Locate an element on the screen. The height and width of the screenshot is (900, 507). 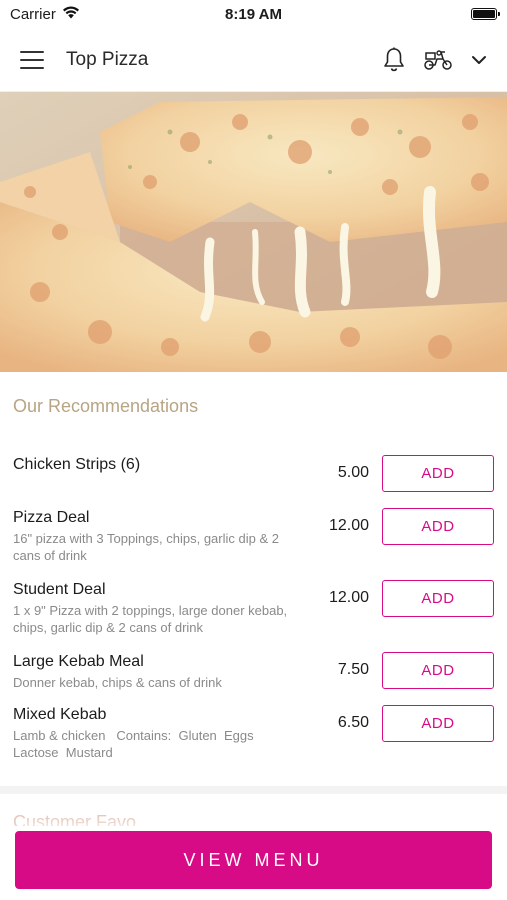
view-menu-button: VIEW MENU is located at coordinates (253, 860).